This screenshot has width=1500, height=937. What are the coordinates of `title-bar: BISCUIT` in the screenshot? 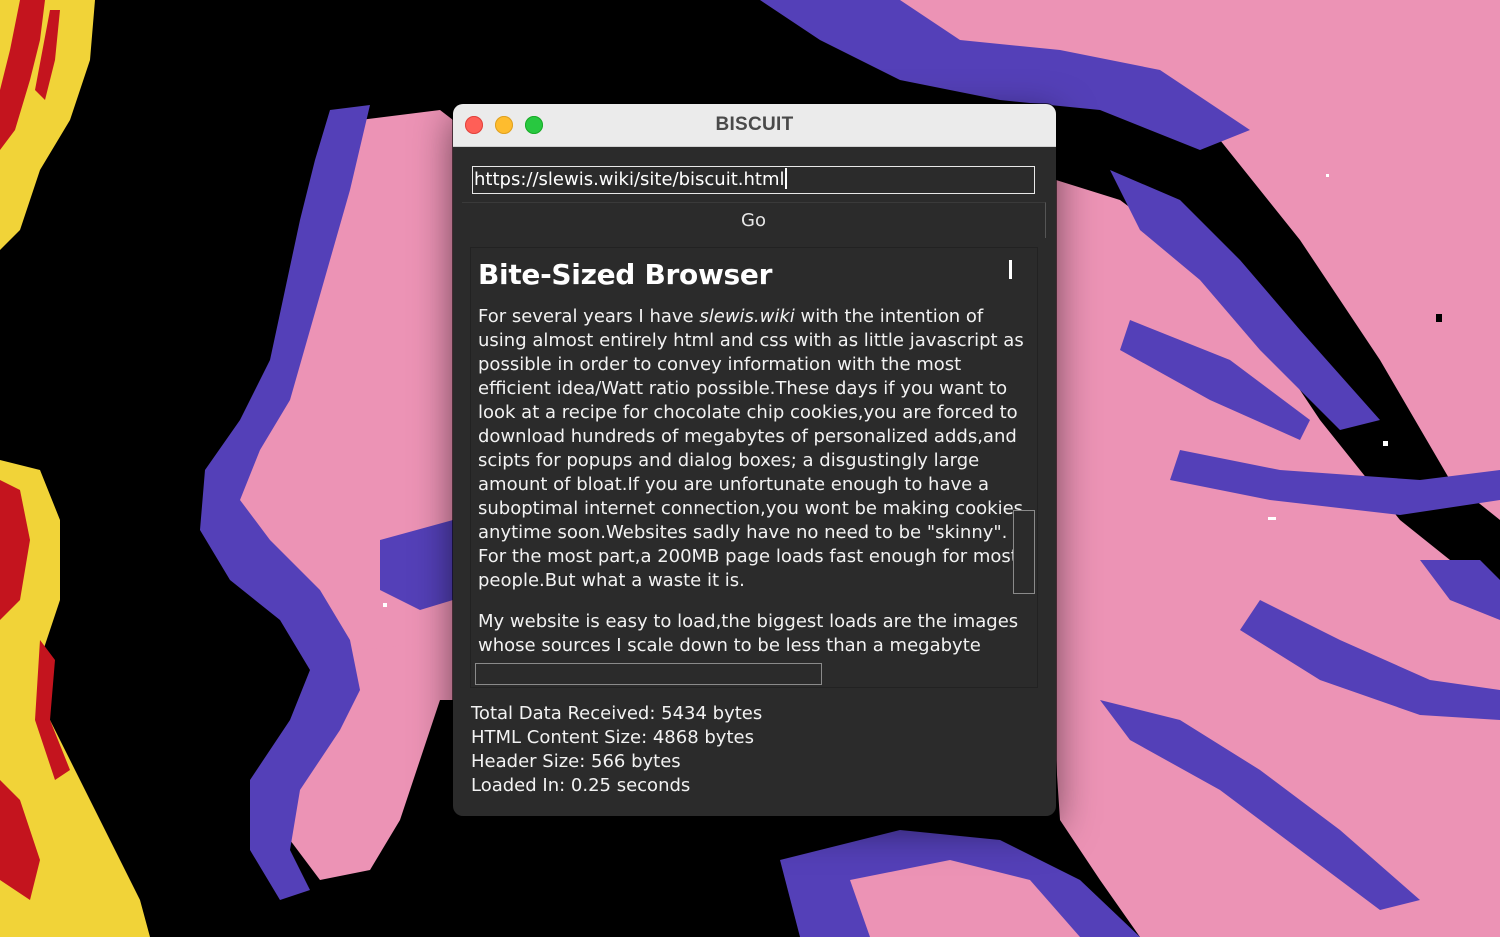 It's located at (754, 125).